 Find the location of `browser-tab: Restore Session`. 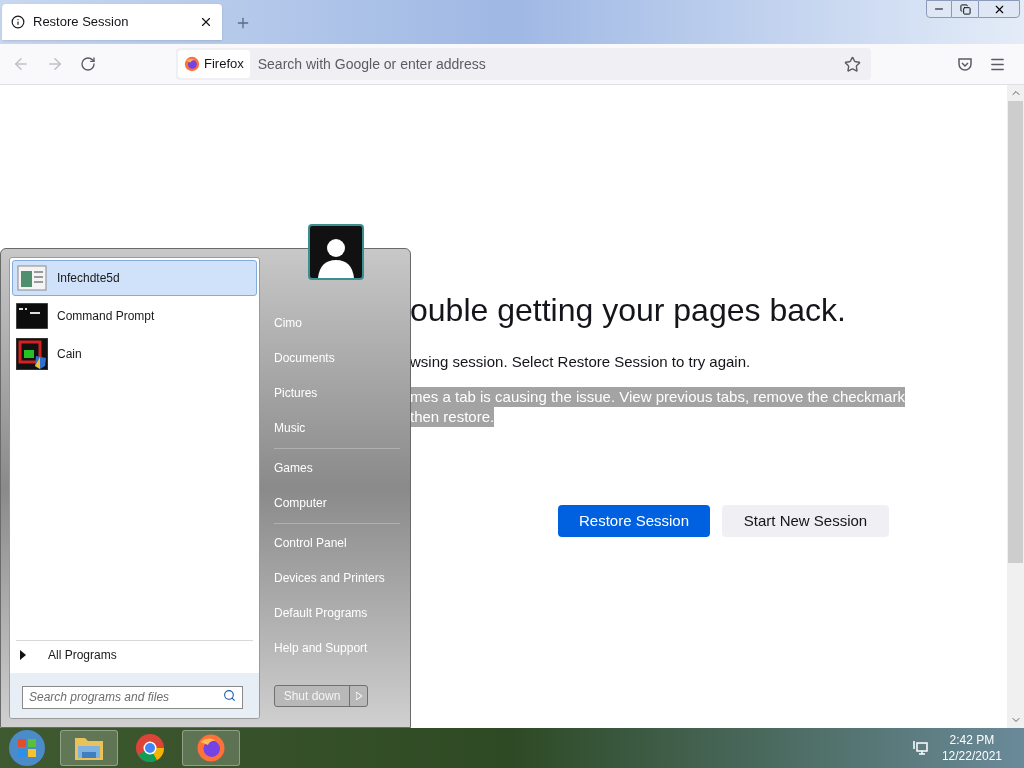

browser-tab: Restore Session is located at coordinates (112, 22).